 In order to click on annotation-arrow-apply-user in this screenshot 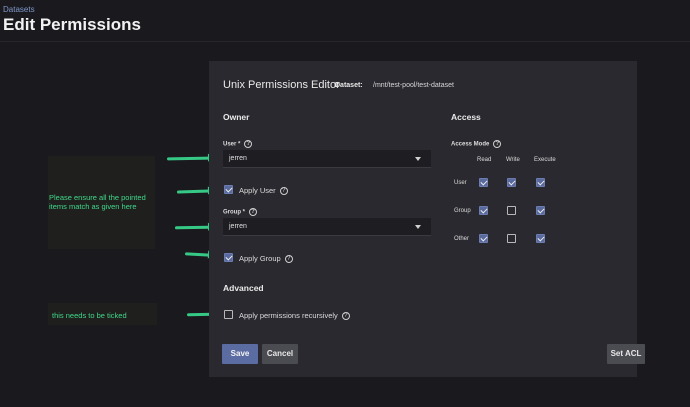, I will do `click(194, 191)`.